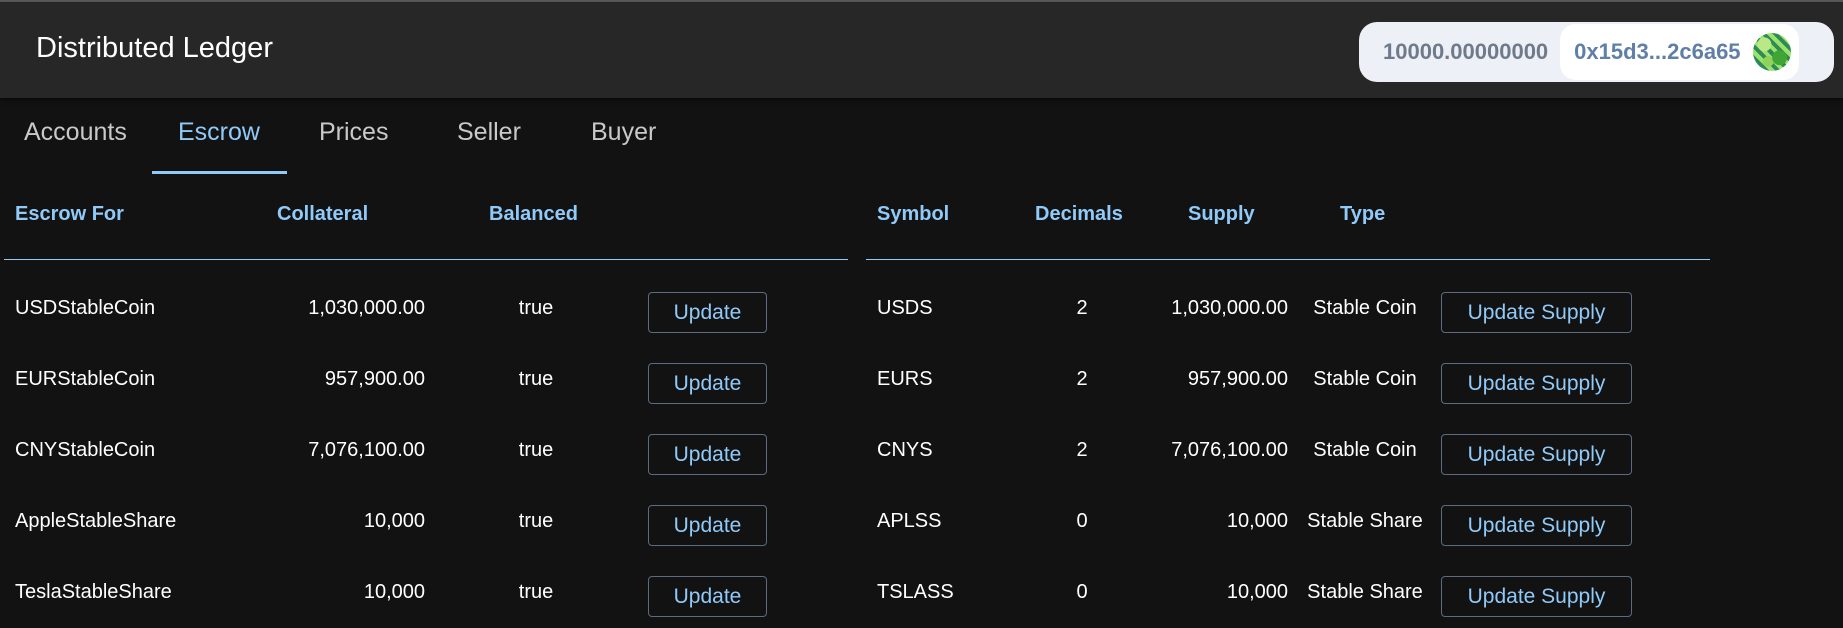 The width and height of the screenshot is (1843, 628). Describe the element at coordinates (75, 132) in the screenshot. I see `tab-accounts: Accounts` at that location.